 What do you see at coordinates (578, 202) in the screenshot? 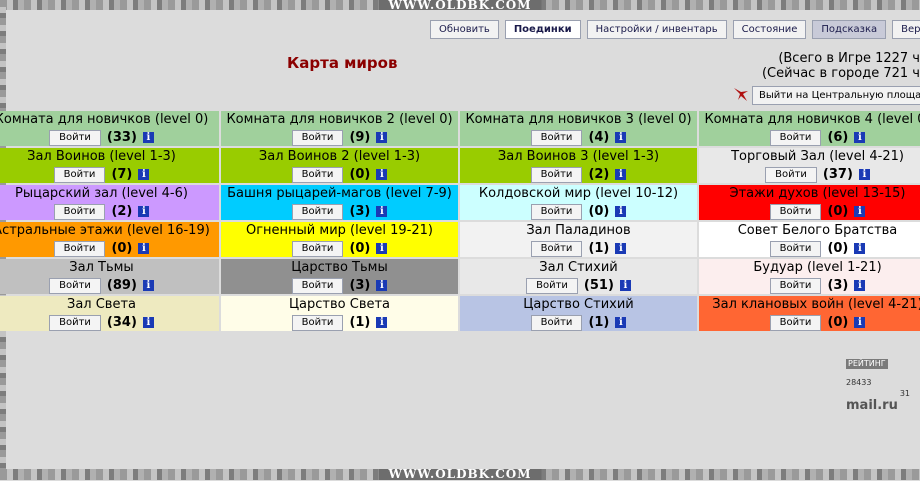
I see `room-cell: Колдовской мир (level 10-12) Войти (0) i` at bounding box center [578, 202].